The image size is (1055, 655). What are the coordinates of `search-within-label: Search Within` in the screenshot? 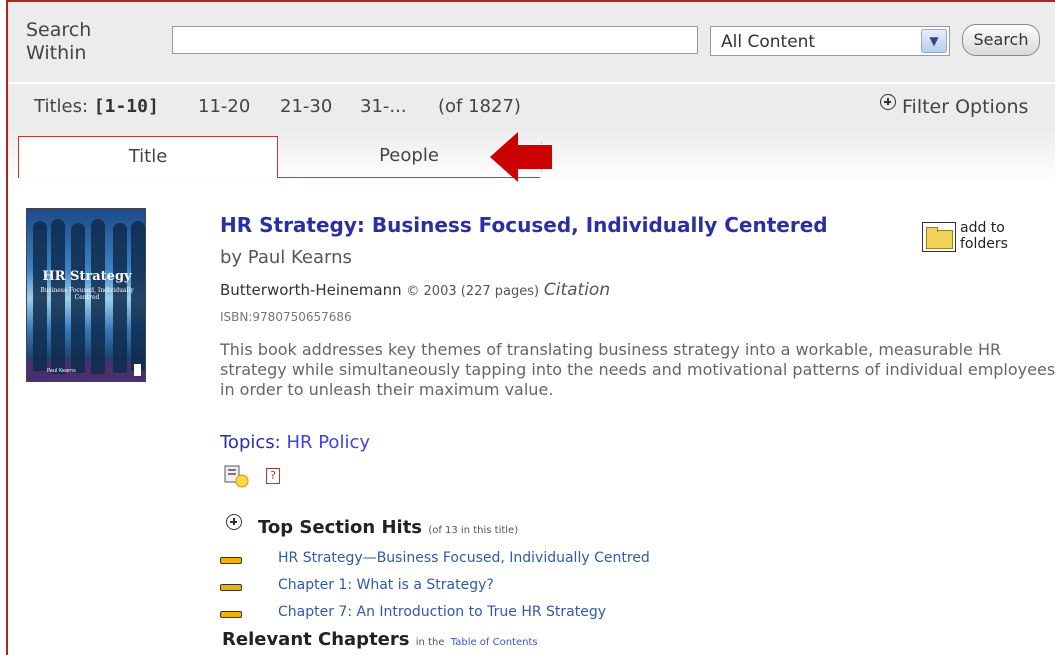 It's located at (59, 41).